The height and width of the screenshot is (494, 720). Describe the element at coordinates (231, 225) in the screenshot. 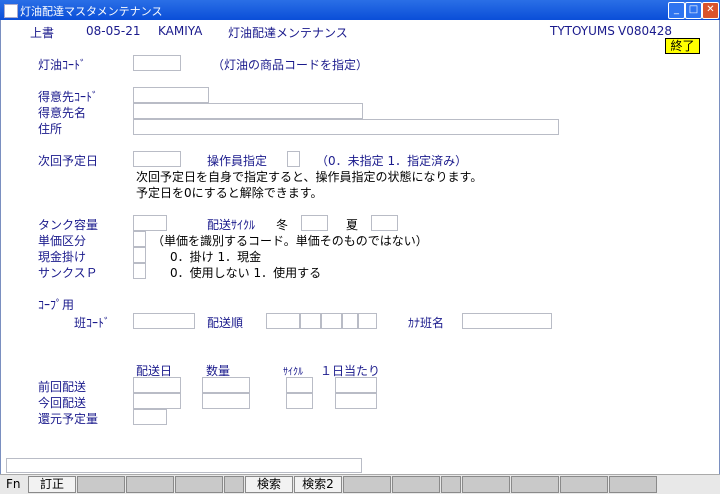

I see `cycle-label: 配送ｻｲｸﾙ` at that location.